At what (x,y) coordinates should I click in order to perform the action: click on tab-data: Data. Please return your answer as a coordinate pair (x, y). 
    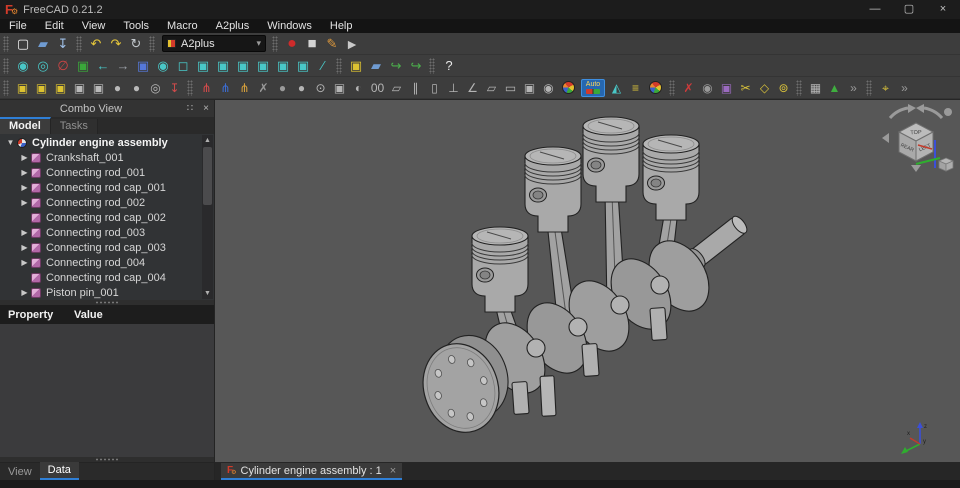
    Looking at the image, I should click on (59, 471).